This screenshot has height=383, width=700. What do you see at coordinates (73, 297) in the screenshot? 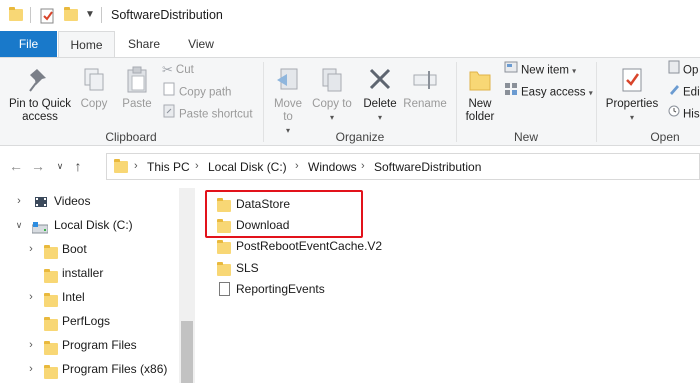
I see `tree-item-label: Intel` at bounding box center [73, 297].